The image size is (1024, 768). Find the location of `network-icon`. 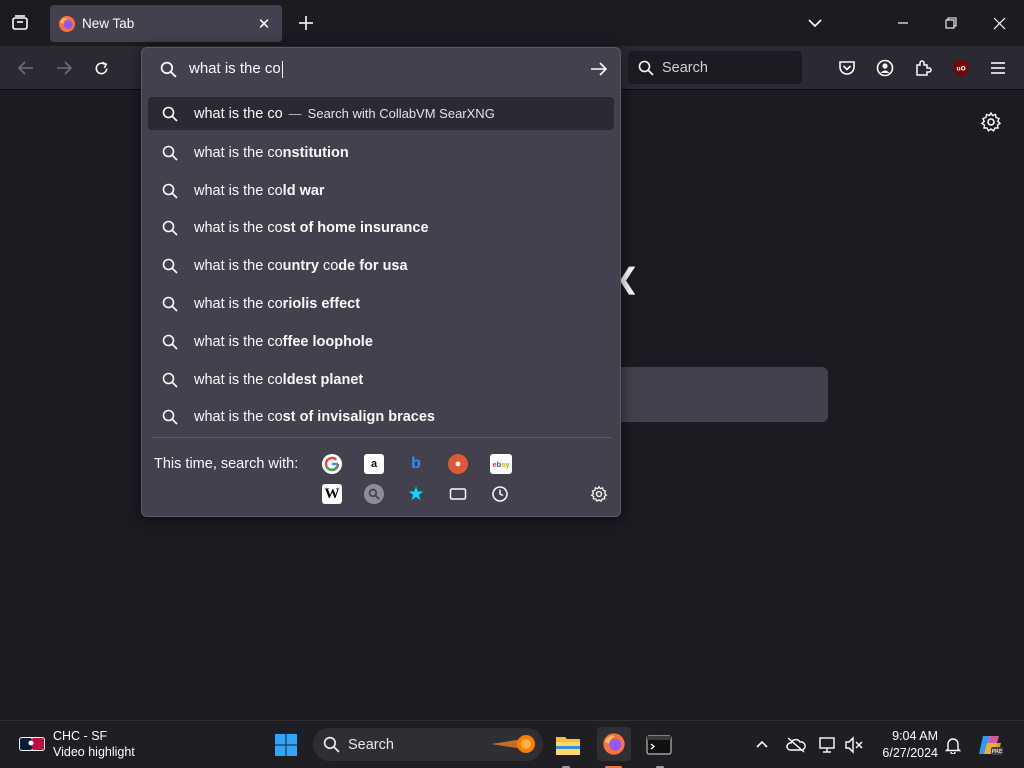

network-icon is located at coordinates (827, 745).